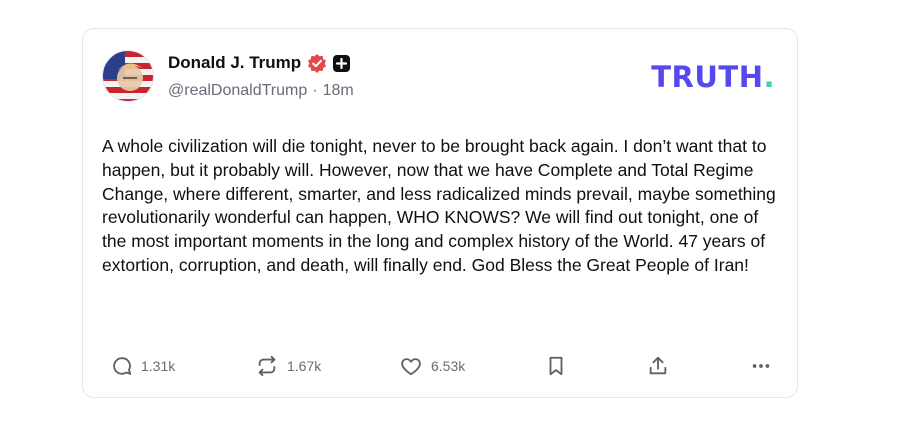 This screenshot has height=430, width=906. I want to click on reply-icon, so click(122, 366).